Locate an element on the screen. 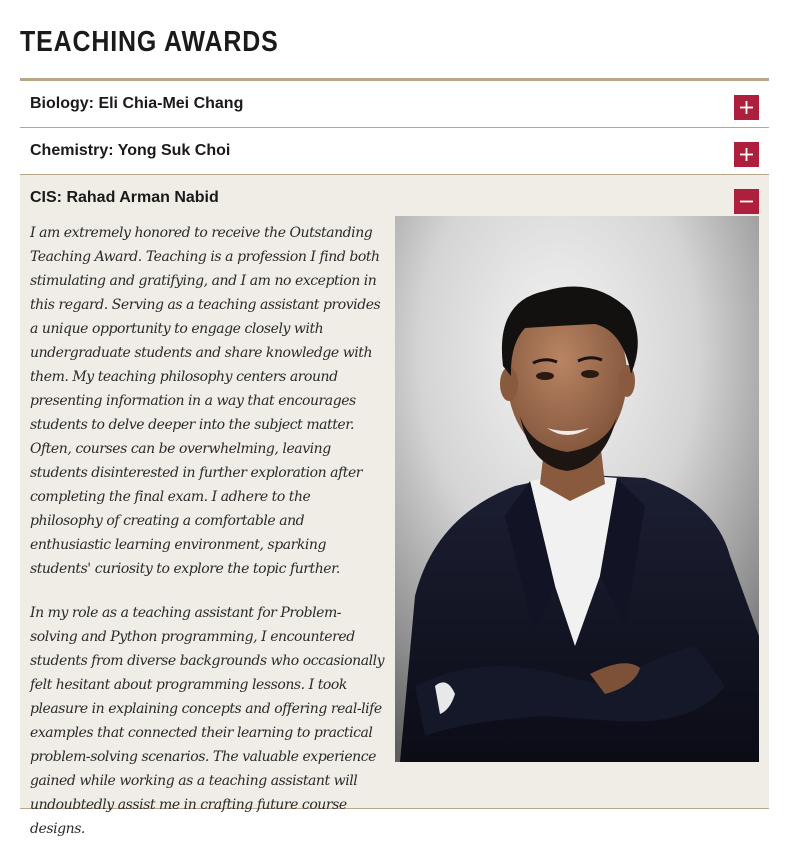  accordion-item-biology: Biology: Eli Chia-Mei Chang is located at coordinates (394, 104).